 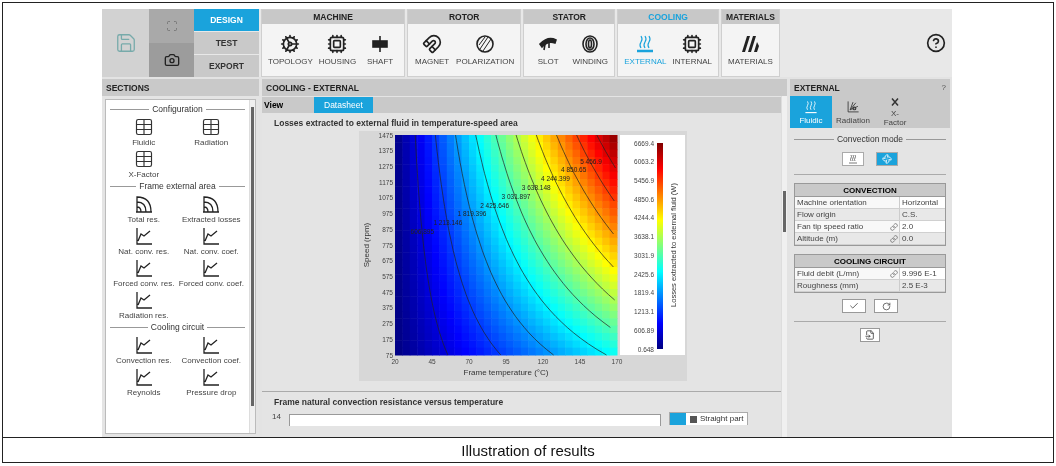 What do you see at coordinates (389, 402) in the screenshot?
I see `plot-title: Frame natural convection resistance versus temperature` at bounding box center [389, 402].